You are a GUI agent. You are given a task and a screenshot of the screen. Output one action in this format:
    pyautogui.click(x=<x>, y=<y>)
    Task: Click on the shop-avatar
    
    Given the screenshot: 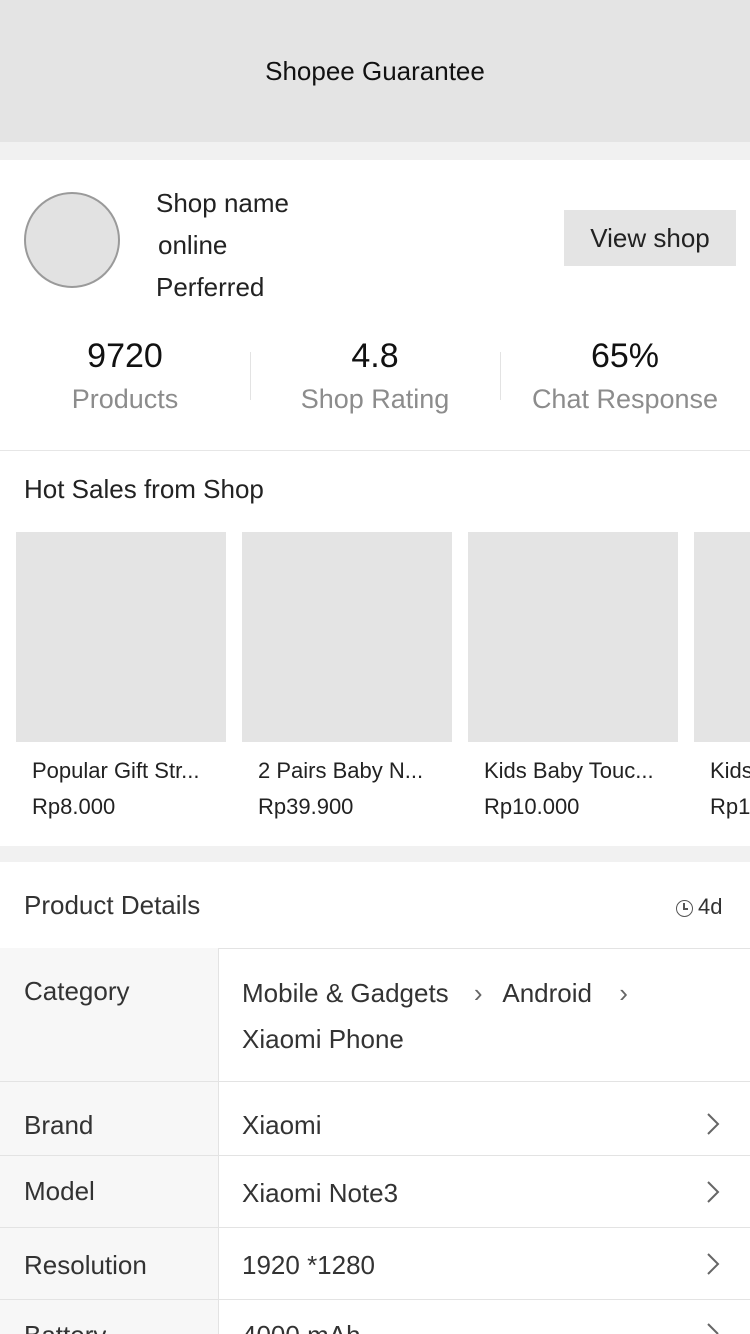 What is the action you would take?
    pyautogui.click(x=72, y=240)
    